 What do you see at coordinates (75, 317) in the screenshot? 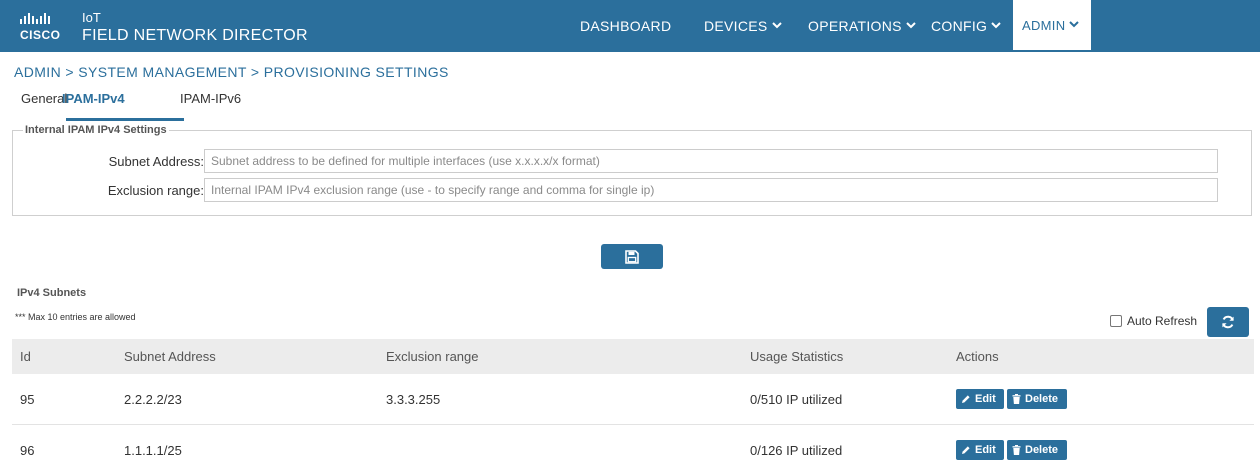
I see `max-entries-note: *** Max 10 entries are allowed` at bounding box center [75, 317].